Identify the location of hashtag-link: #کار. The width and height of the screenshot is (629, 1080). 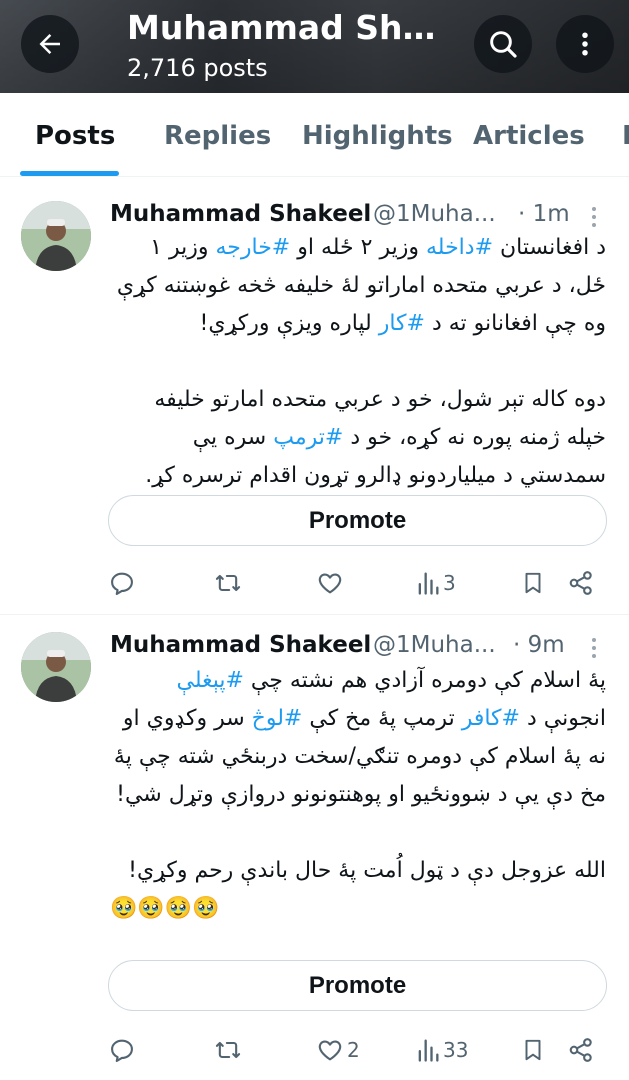
(402, 323).